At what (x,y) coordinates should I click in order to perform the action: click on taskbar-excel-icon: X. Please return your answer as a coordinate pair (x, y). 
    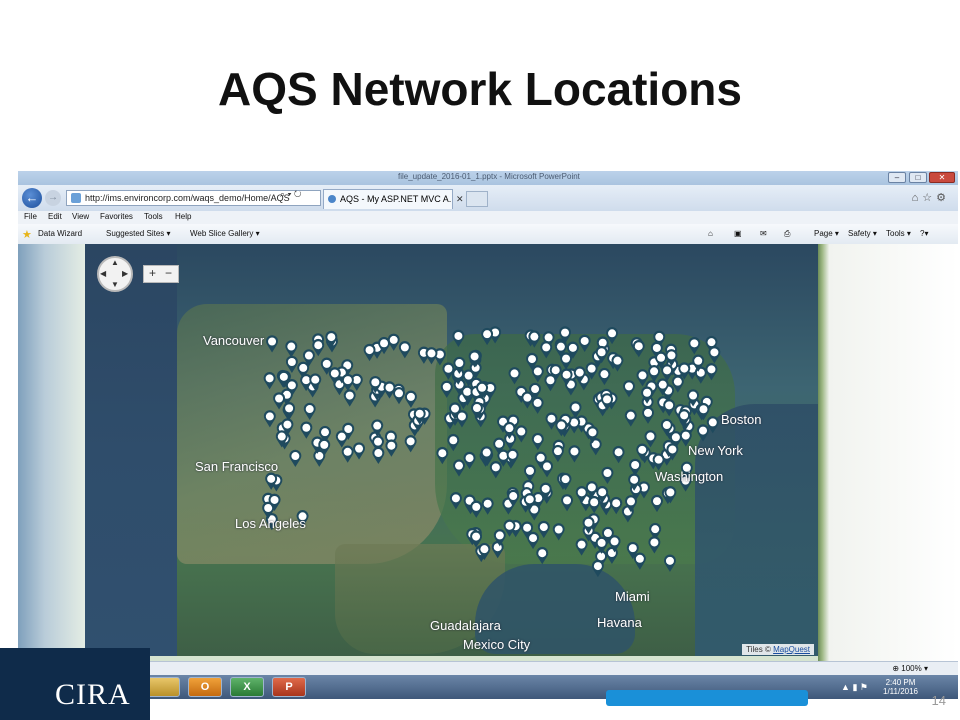
    Looking at the image, I should click on (247, 687).